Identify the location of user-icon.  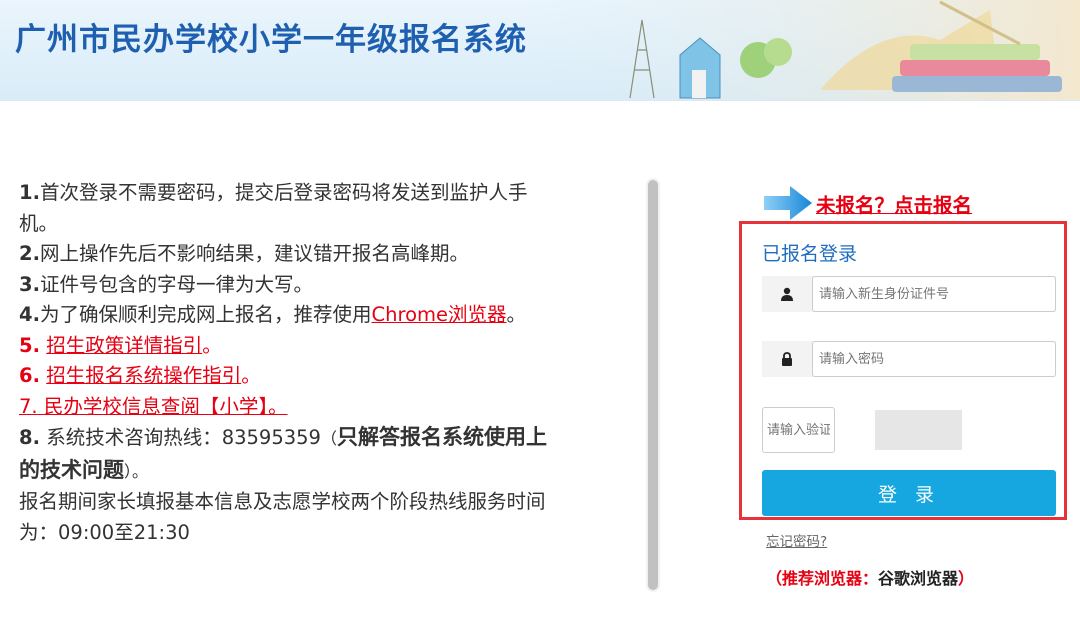
(787, 294).